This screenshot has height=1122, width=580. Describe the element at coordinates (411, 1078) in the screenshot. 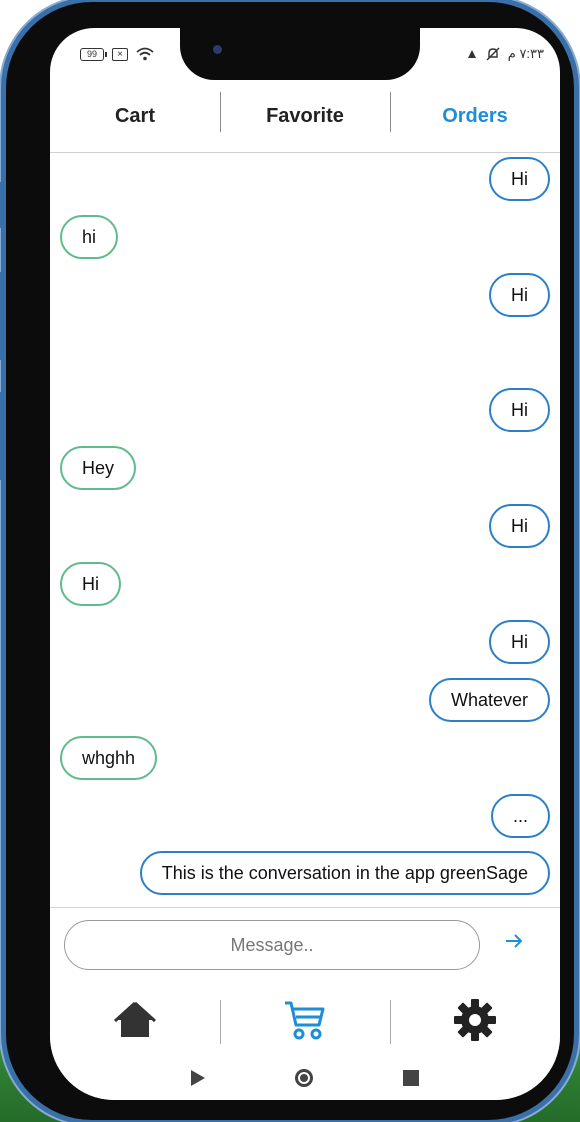

I see `recent-apps-button` at that location.